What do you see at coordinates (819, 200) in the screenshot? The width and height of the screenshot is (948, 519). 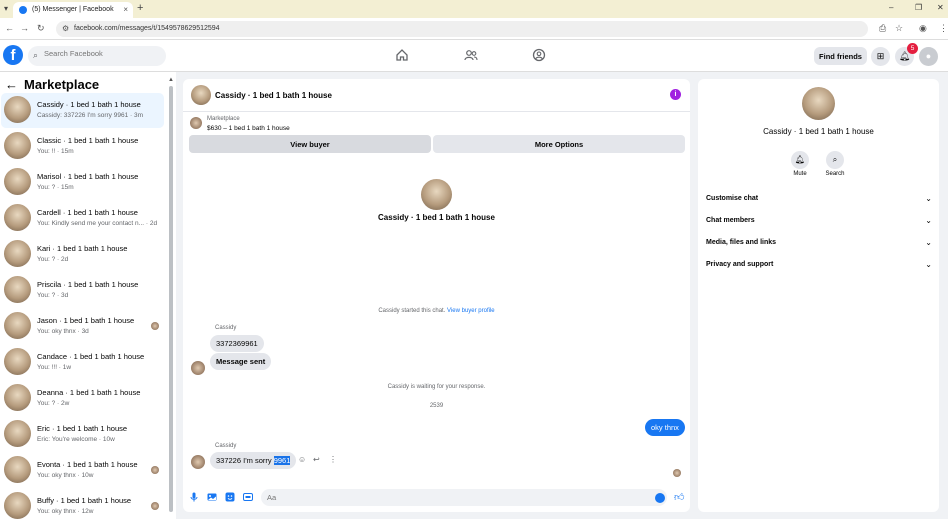 I see `details-section-row: Customise chat ⌄` at bounding box center [819, 200].